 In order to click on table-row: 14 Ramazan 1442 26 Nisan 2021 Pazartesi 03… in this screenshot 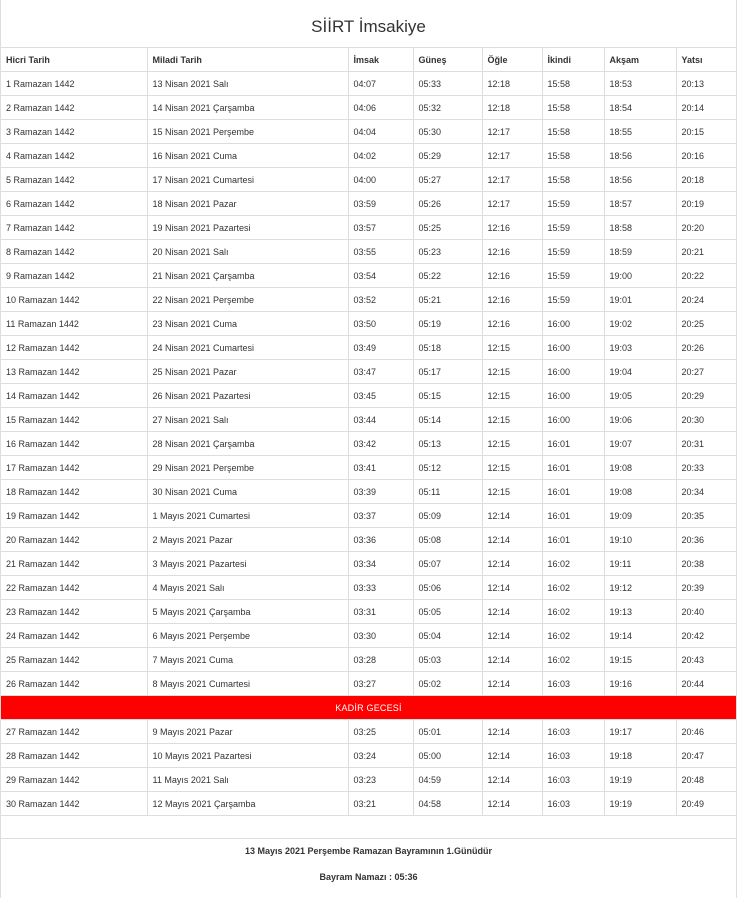, I will do `click(368, 395)`.